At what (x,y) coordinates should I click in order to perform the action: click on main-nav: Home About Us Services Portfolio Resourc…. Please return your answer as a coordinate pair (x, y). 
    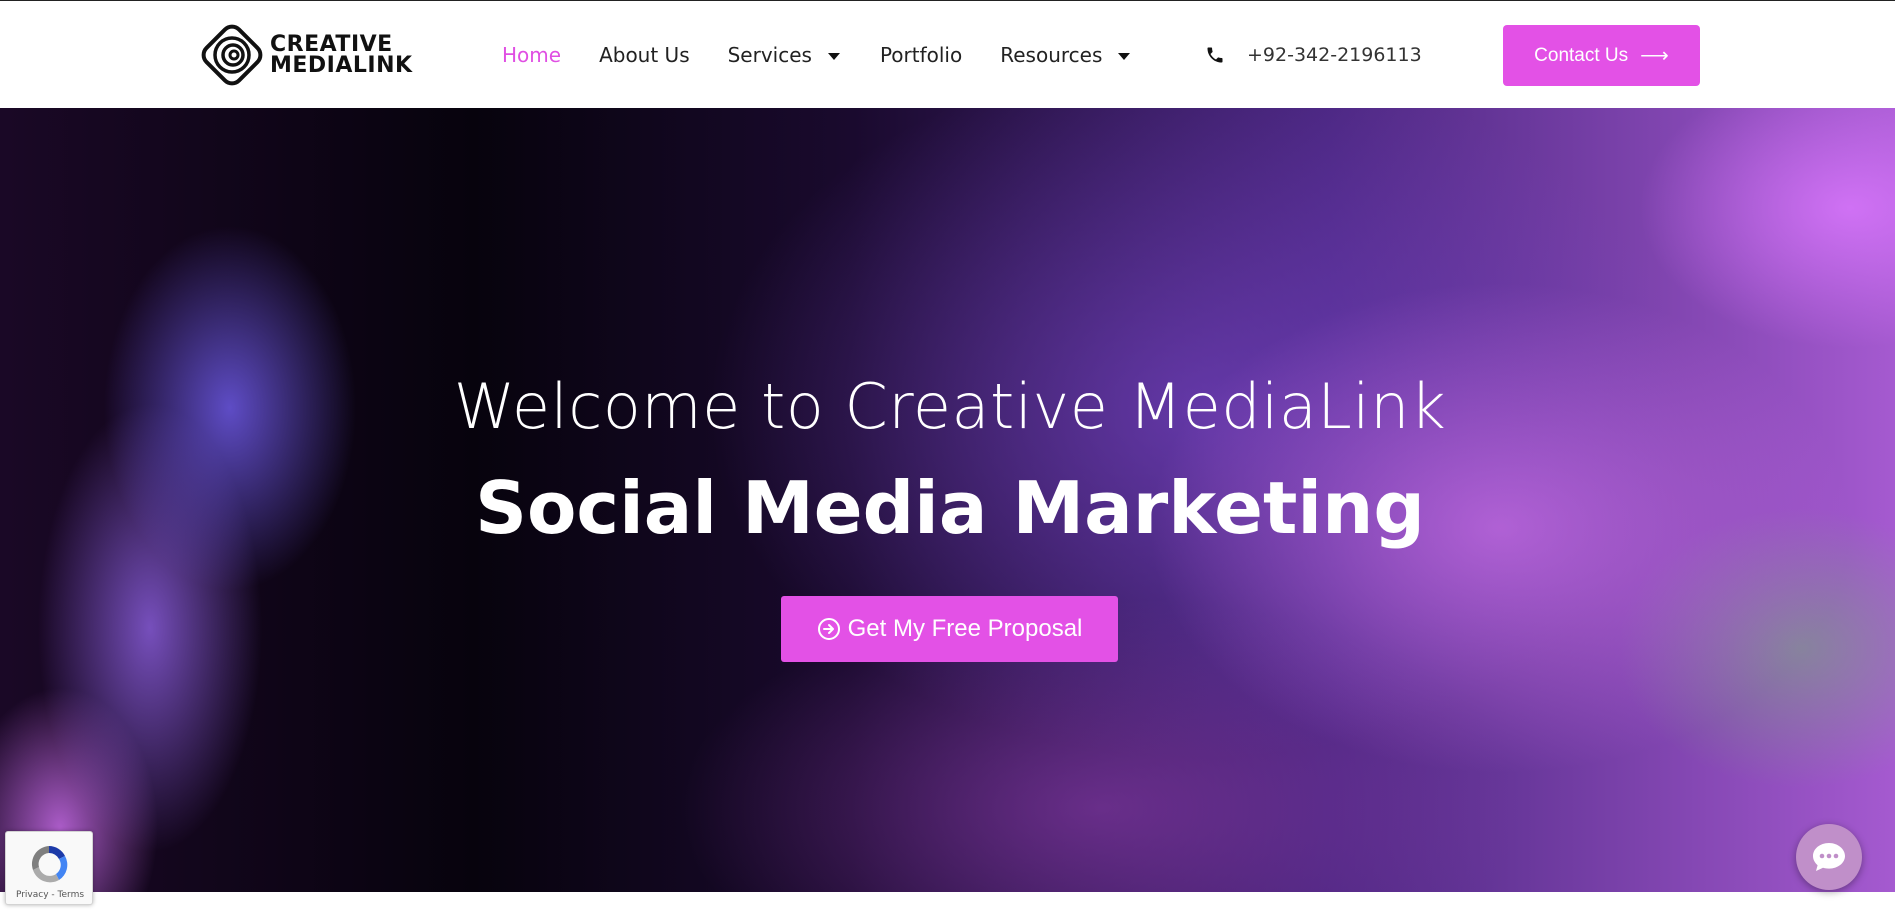
    Looking at the image, I should click on (816, 55).